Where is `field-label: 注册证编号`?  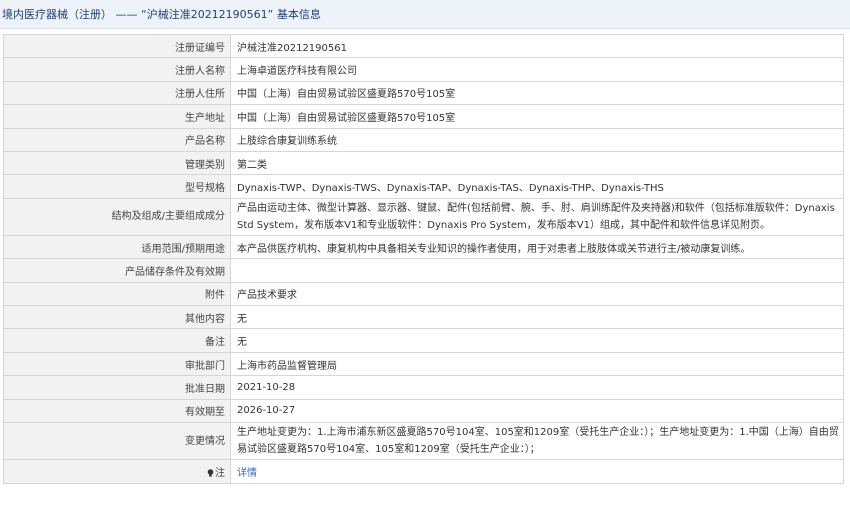
field-label: 注册证编号 is located at coordinates (117, 46).